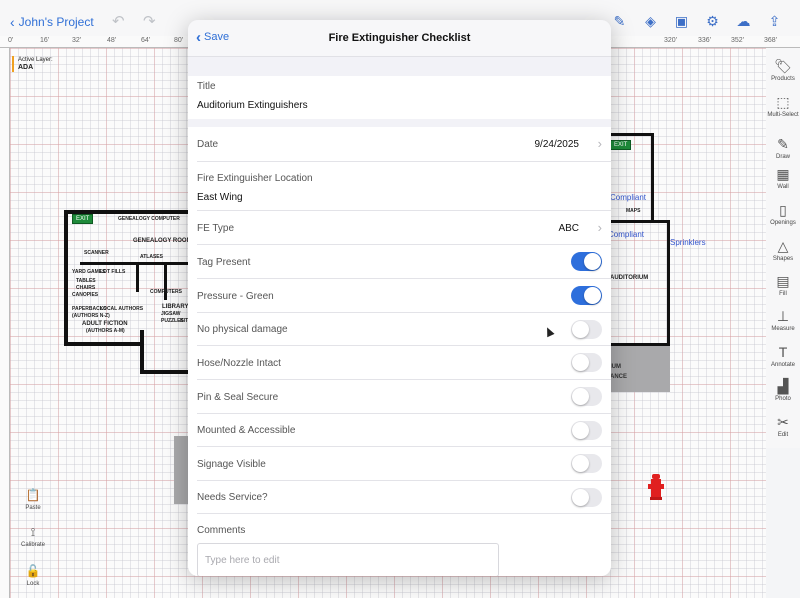 The image size is (800, 598). Describe the element at coordinates (688, 242) in the screenshot. I see `annotation-note: Sprinklers` at that location.